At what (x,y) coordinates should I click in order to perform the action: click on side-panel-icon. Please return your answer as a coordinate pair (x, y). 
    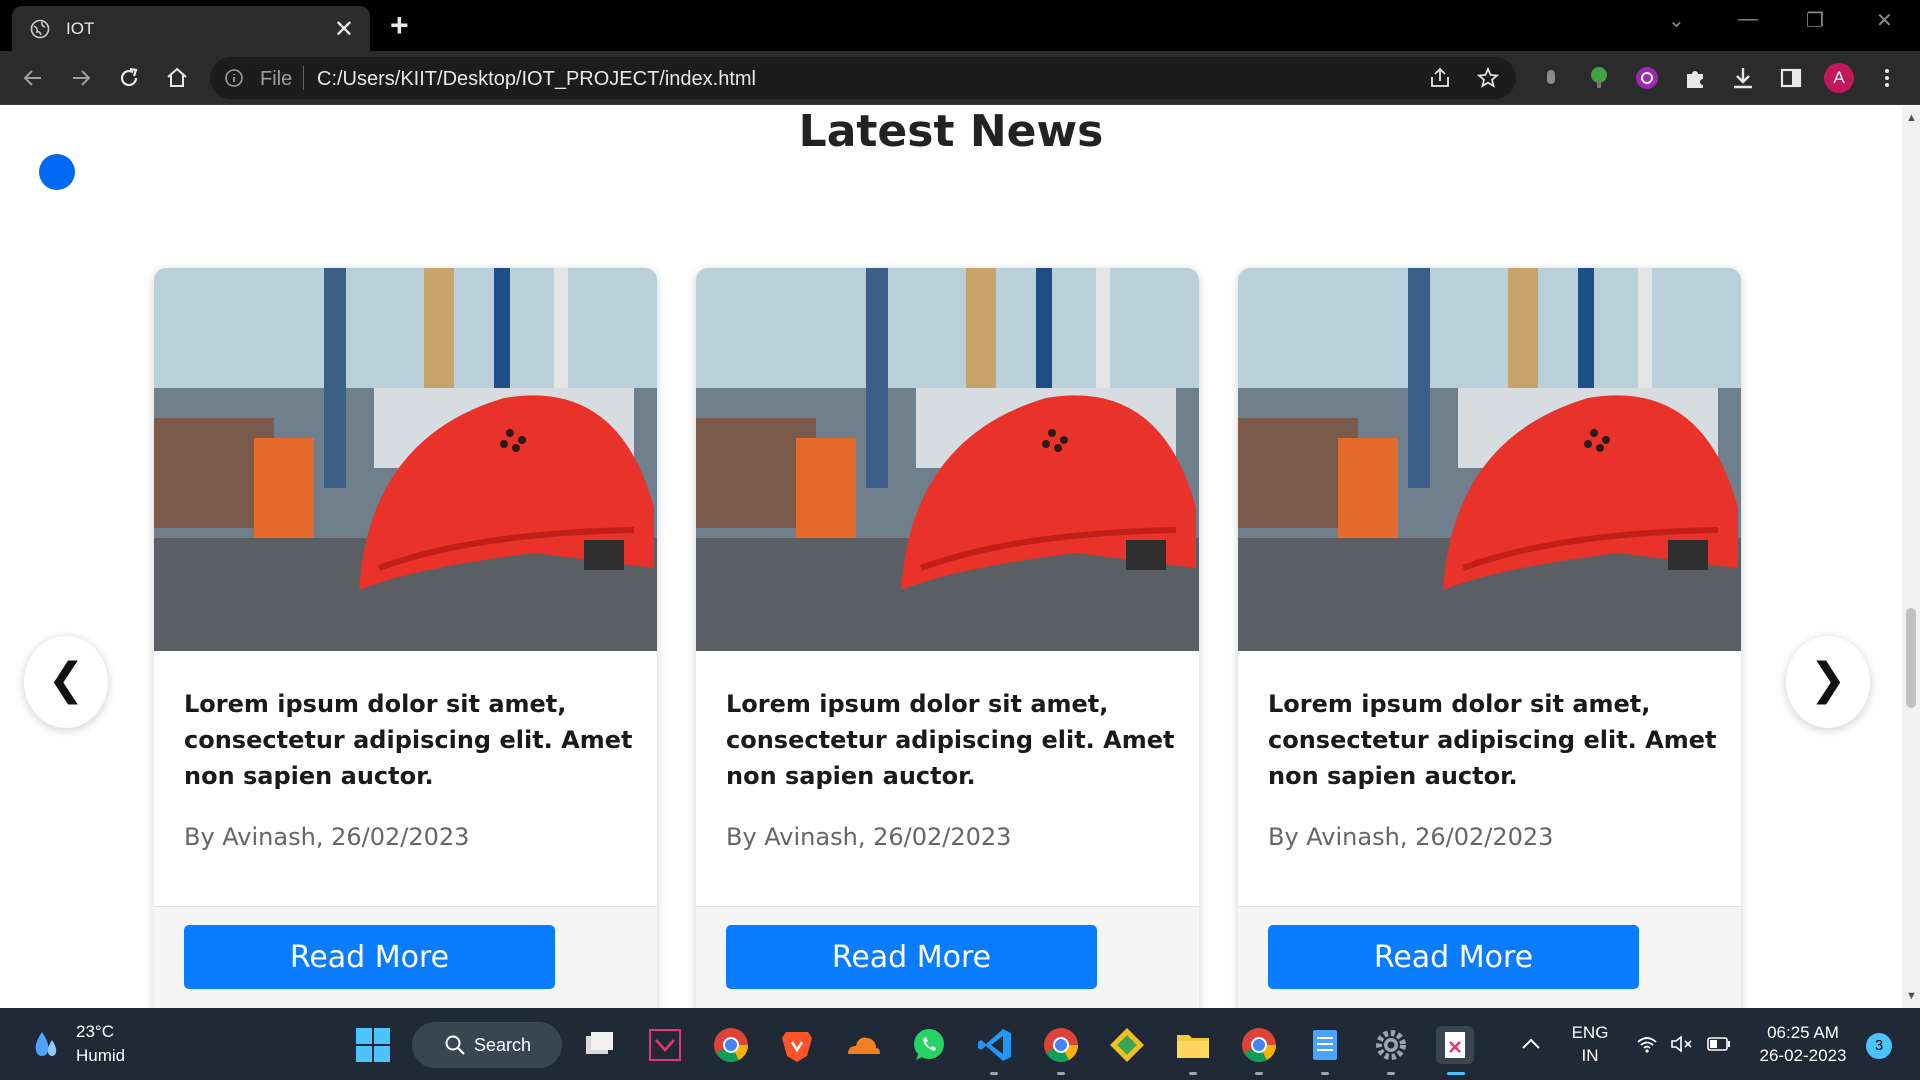
    Looking at the image, I should click on (1791, 78).